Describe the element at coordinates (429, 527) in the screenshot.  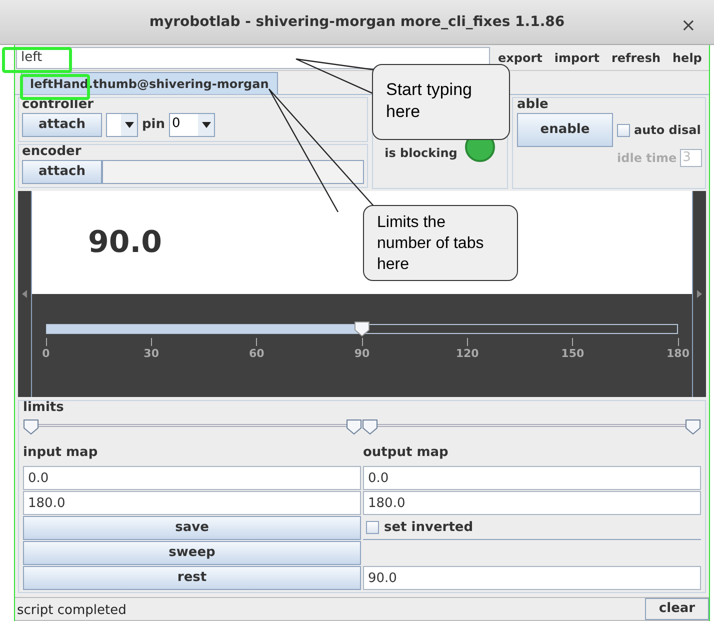
I see `checkbox-label: set inverted` at that location.